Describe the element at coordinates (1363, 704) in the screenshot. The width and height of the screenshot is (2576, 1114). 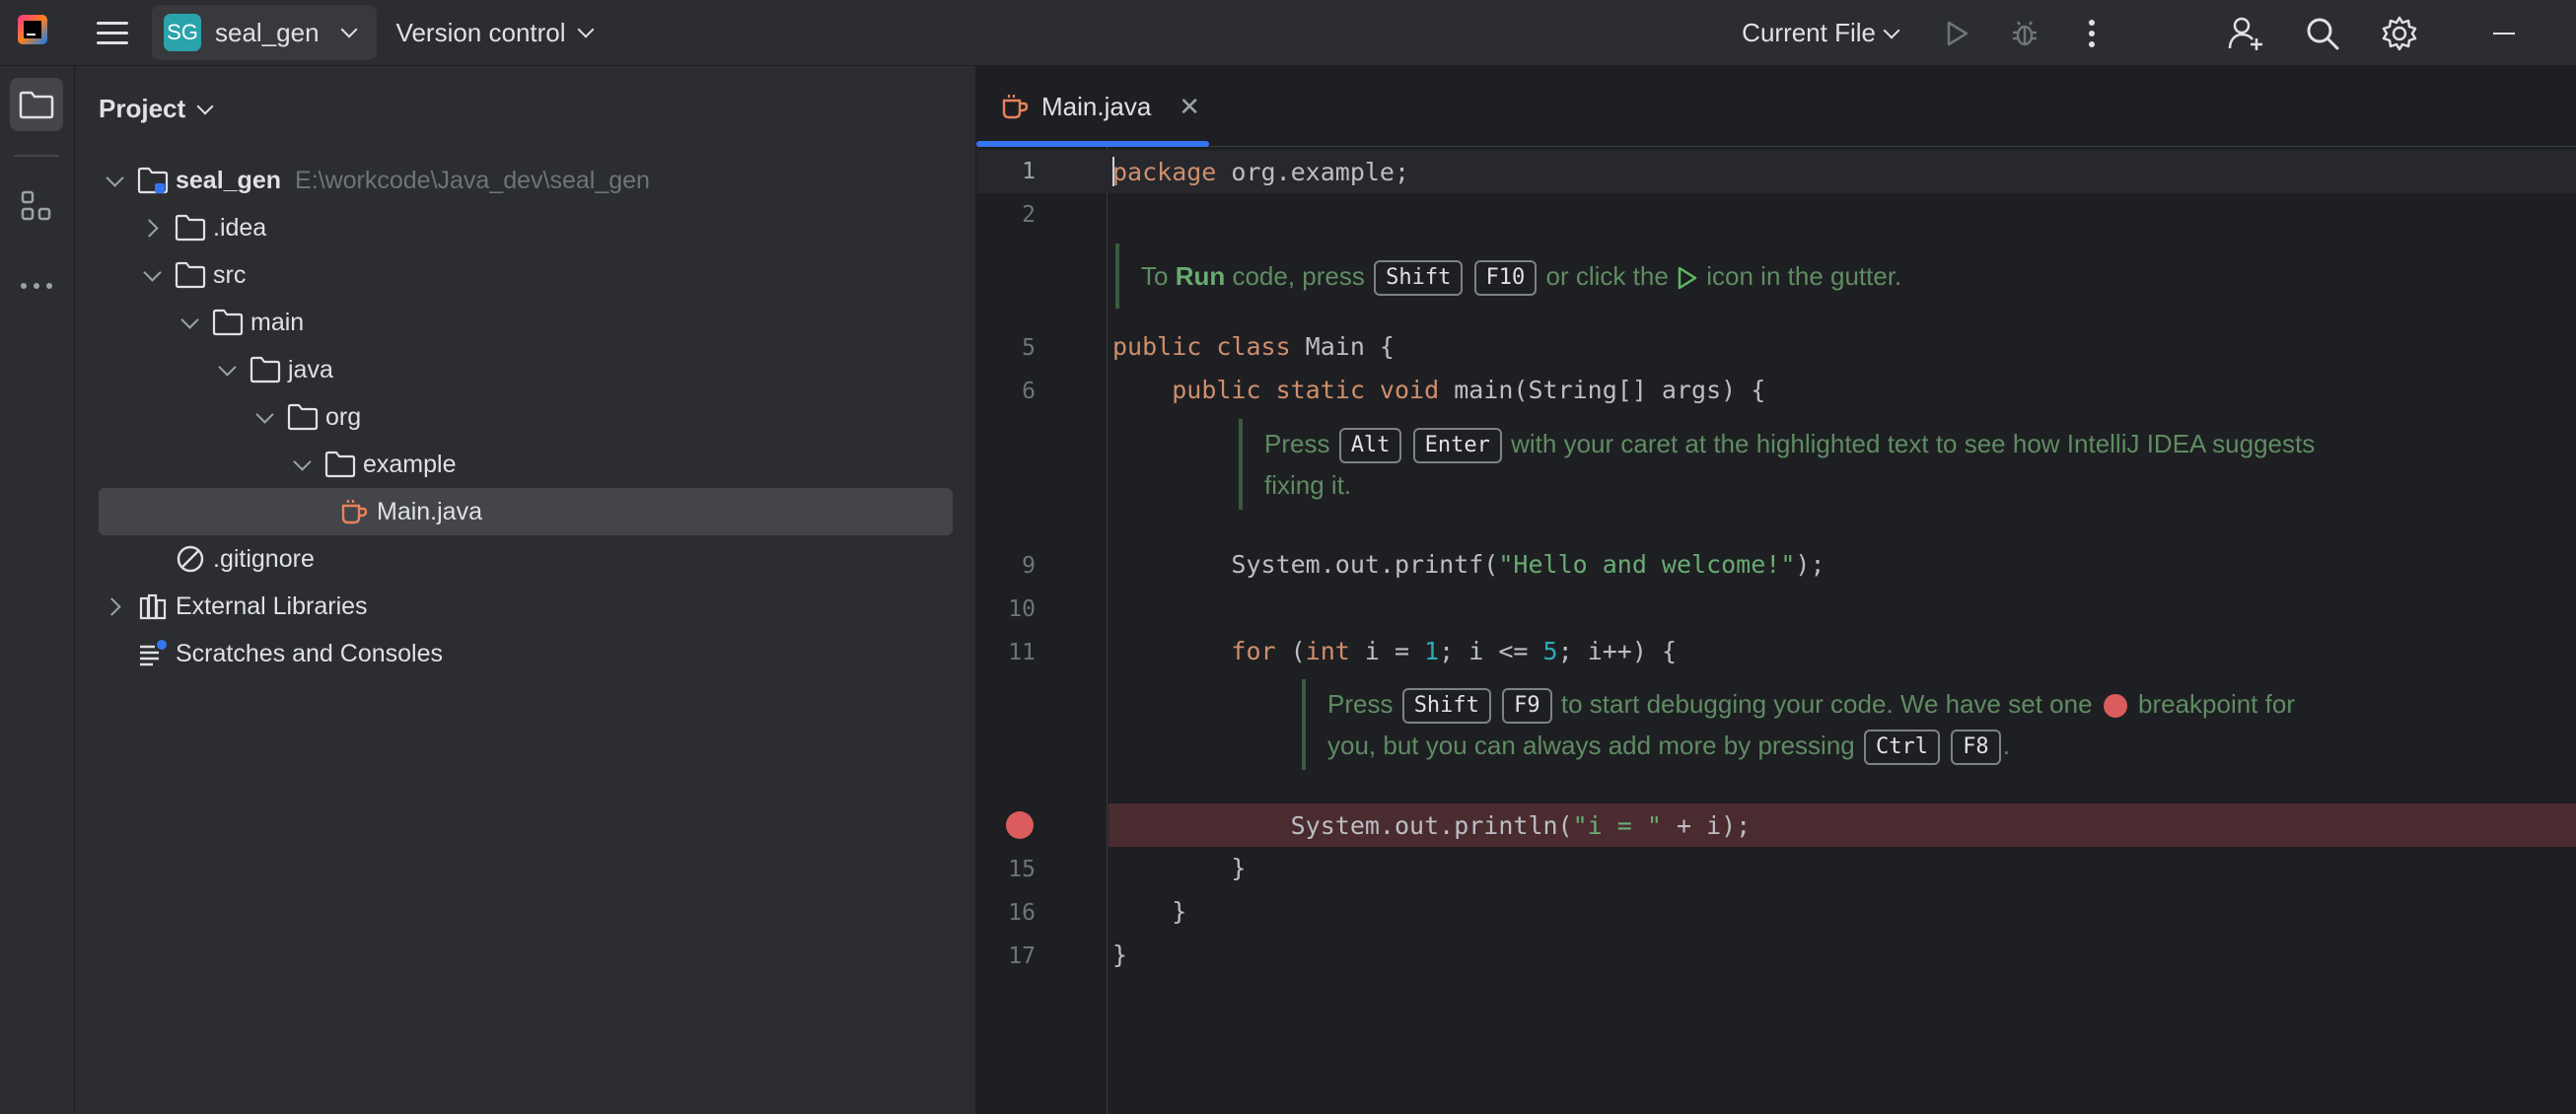
I see `hint-text: Press` at that location.